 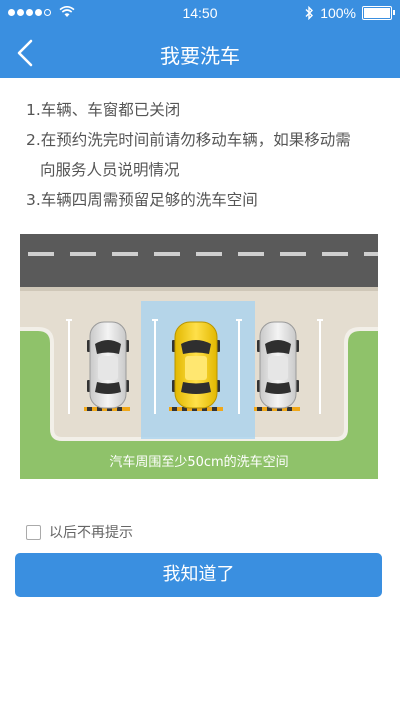 What do you see at coordinates (309, 13) in the screenshot?
I see `bluetooth-icon` at bounding box center [309, 13].